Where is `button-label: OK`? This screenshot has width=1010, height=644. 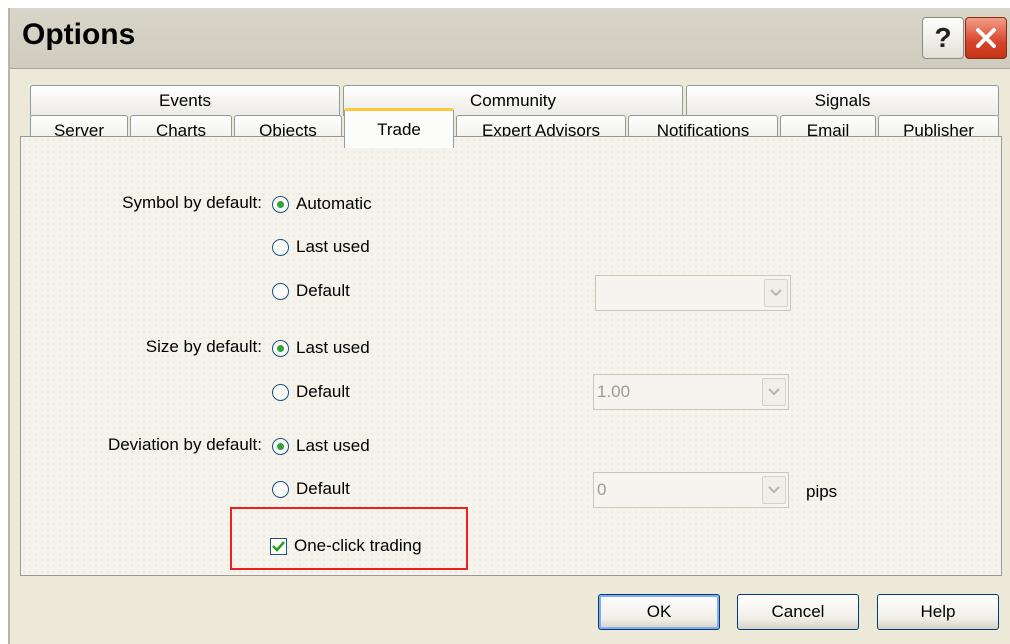
button-label: OK is located at coordinates (659, 611).